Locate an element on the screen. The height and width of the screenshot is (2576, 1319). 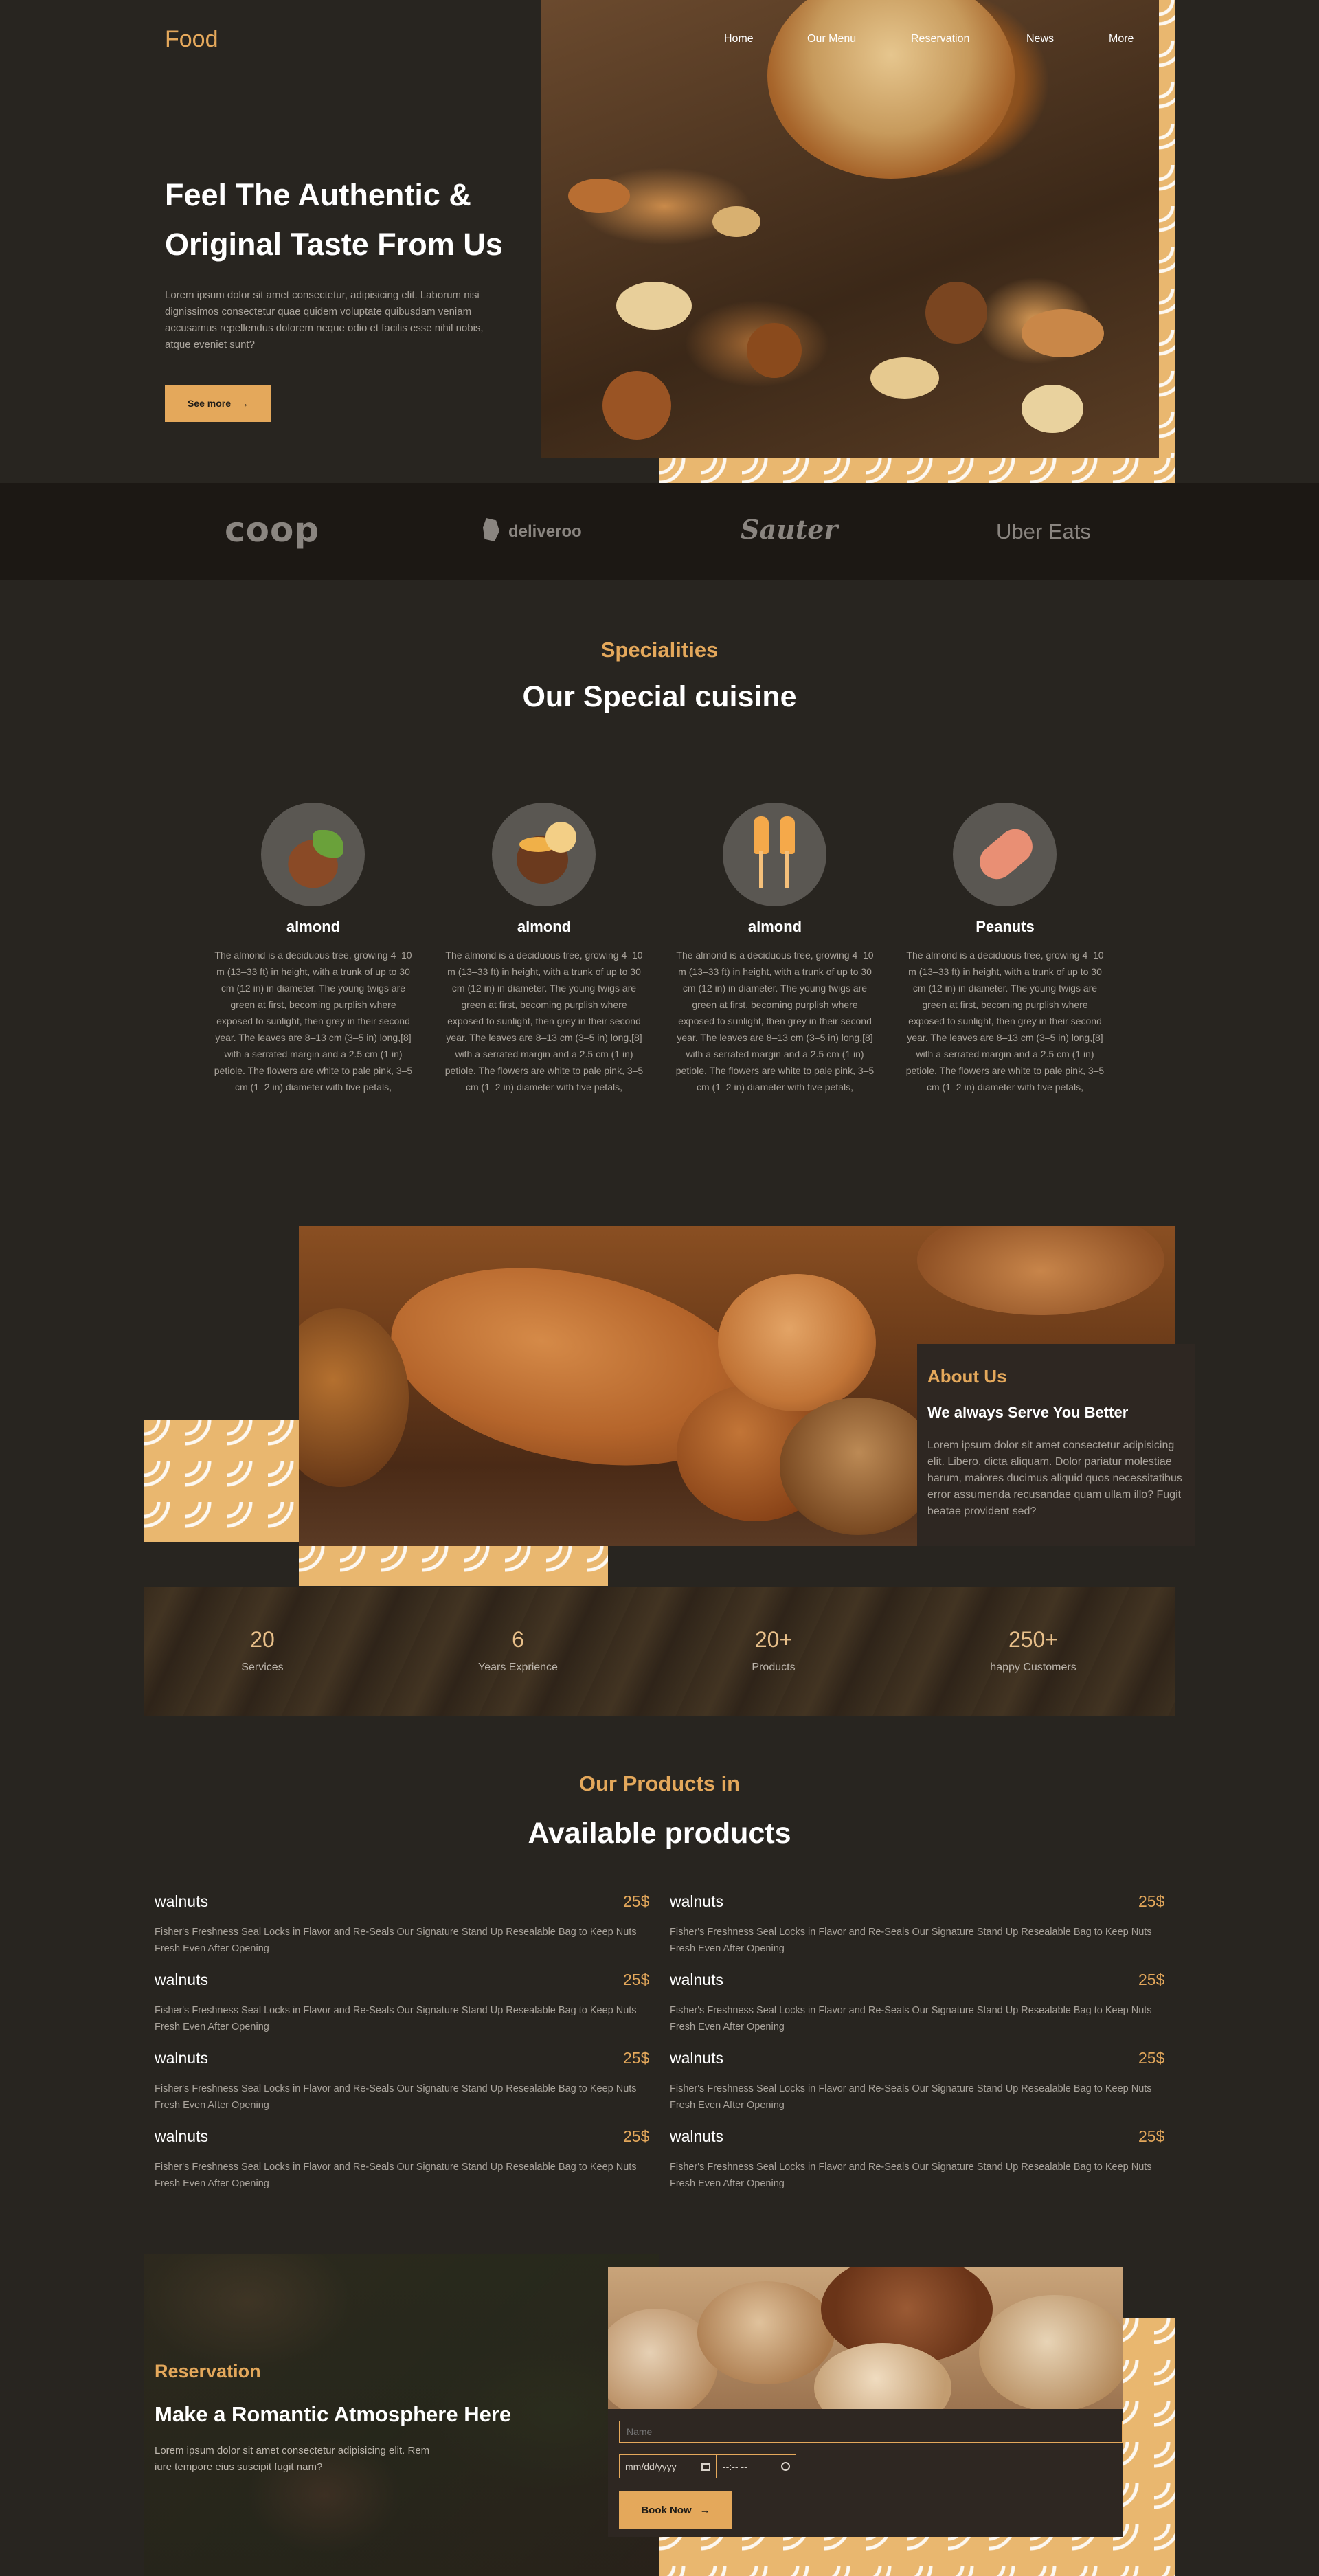
reservation-kicker: Reservation is located at coordinates (208, 2371).